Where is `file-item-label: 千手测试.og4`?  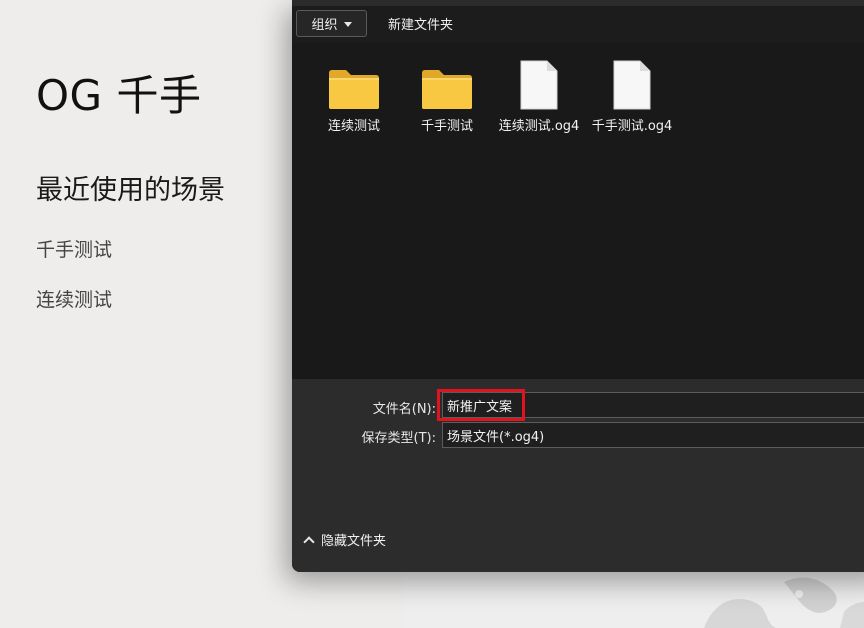 file-item-label: 千手测试.og4 is located at coordinates (632, 126).